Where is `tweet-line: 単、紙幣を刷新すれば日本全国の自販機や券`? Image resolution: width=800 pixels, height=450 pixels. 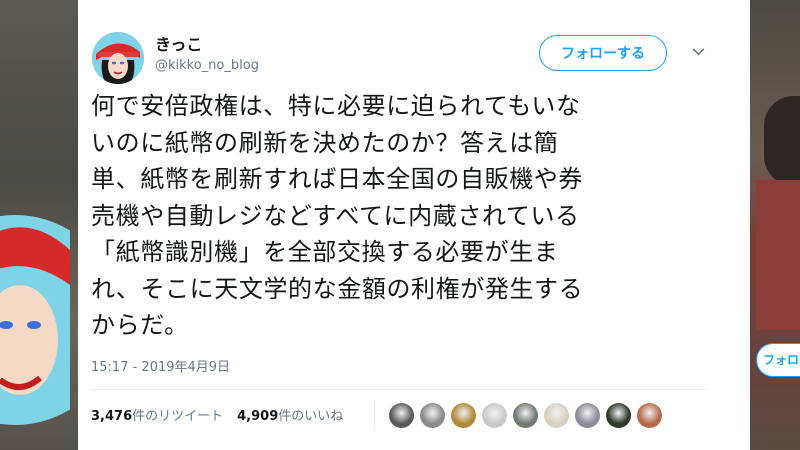
tweet-line: 単、紙幣を刷新すれば日本全国の自販機や券 is located at coordinates (337, 179).